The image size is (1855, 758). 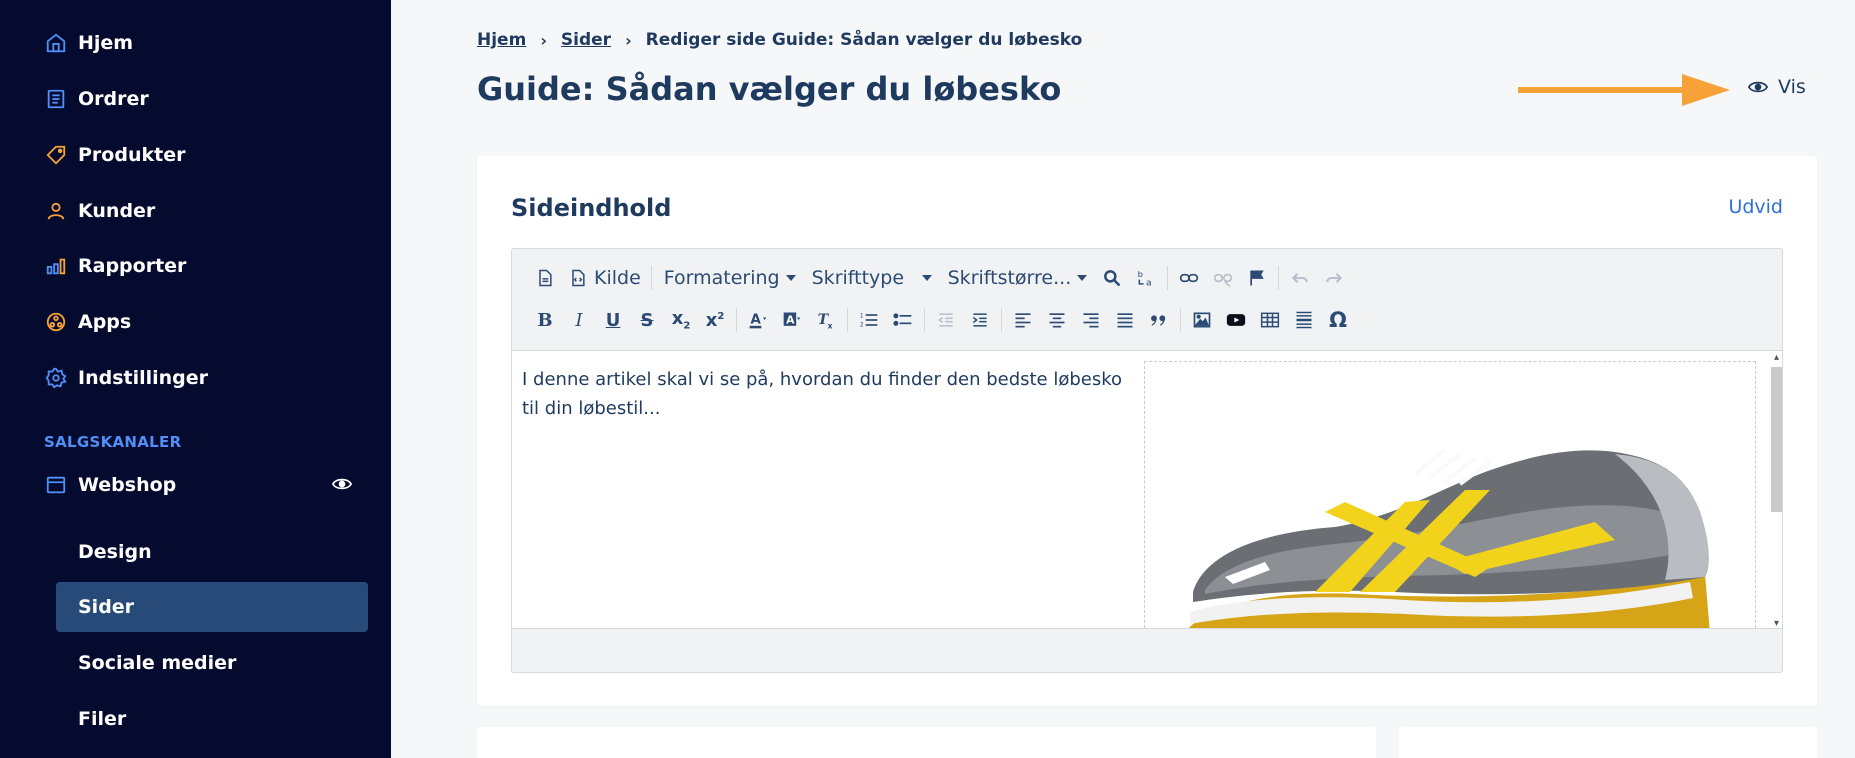 What do you see at coordinates (1149, 283) in the screenshot?
I see `svg-text: a` at bounding box center [1149, 283].